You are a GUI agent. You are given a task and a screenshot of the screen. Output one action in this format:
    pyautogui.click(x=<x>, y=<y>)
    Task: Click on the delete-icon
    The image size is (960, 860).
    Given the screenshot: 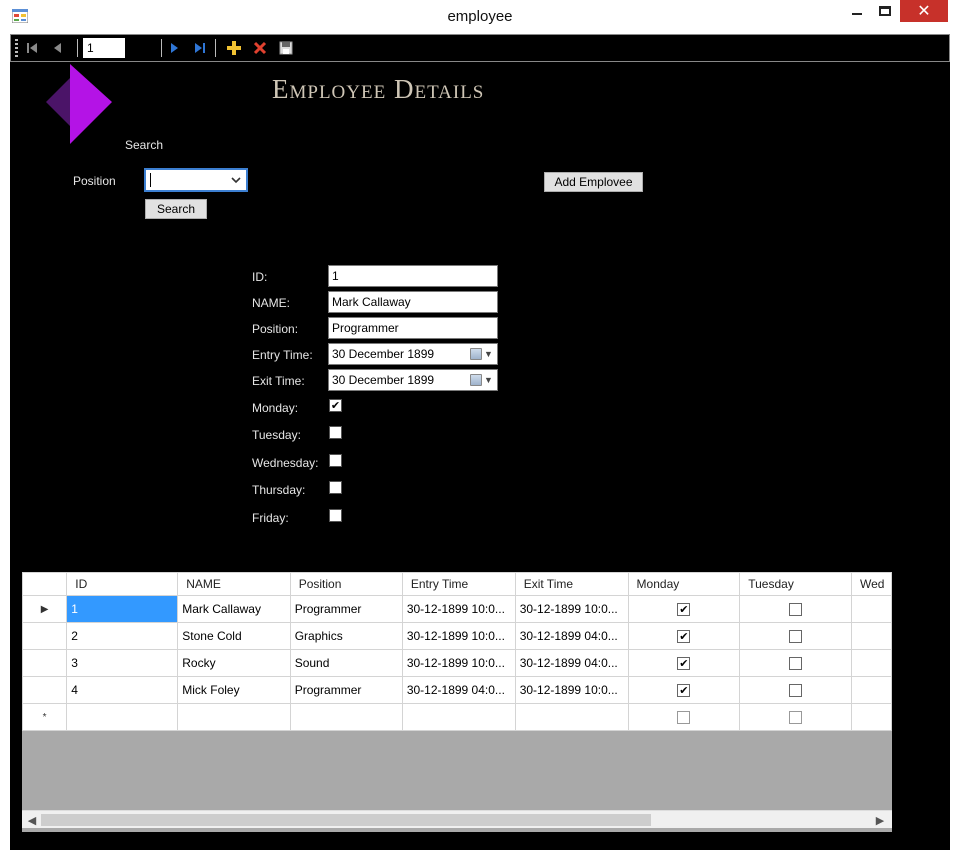 What is the action you would take?
    pyautogui.click(x=260, y=48)
    